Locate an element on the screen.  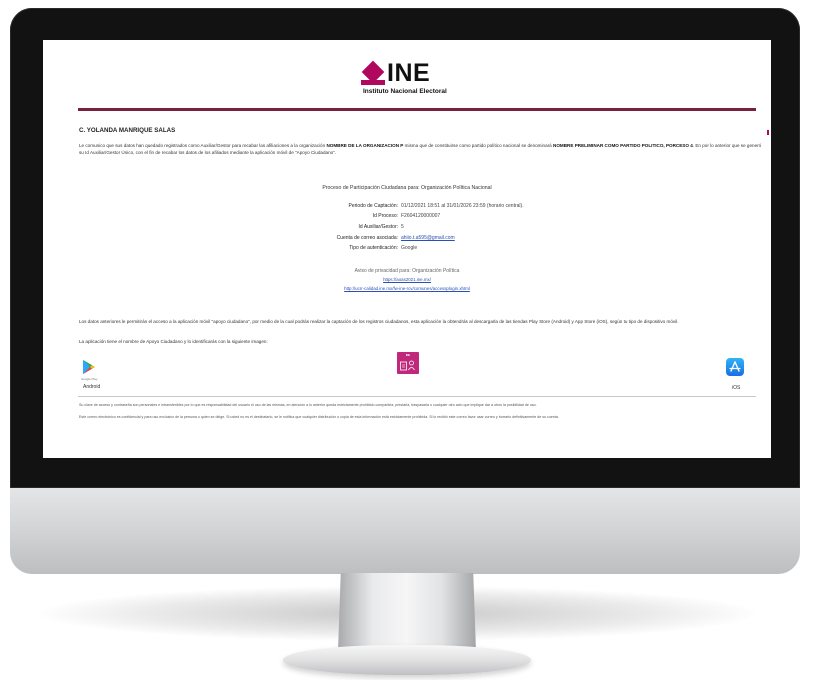
info-row-auth: Tipo de autenticación: Google is located at coordinates (407, 248).